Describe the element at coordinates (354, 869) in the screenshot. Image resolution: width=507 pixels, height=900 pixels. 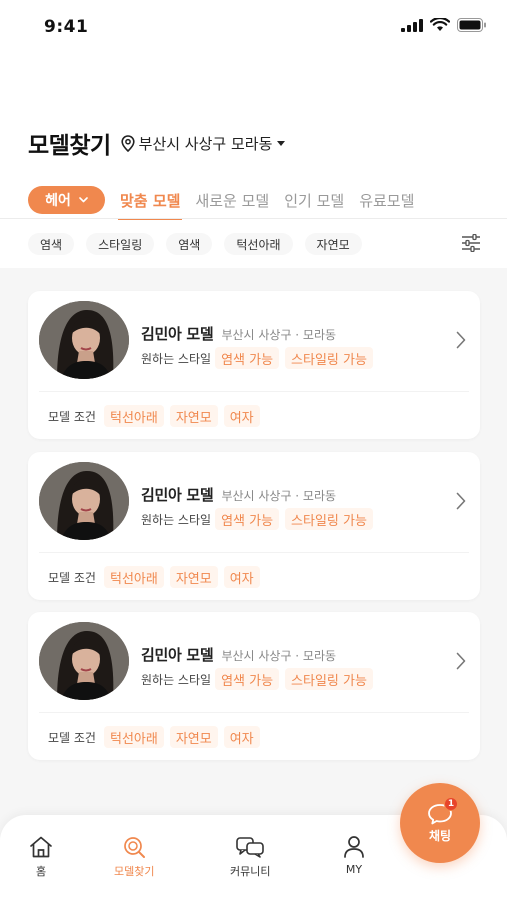
I see `nav-label-my: MY` at that location.